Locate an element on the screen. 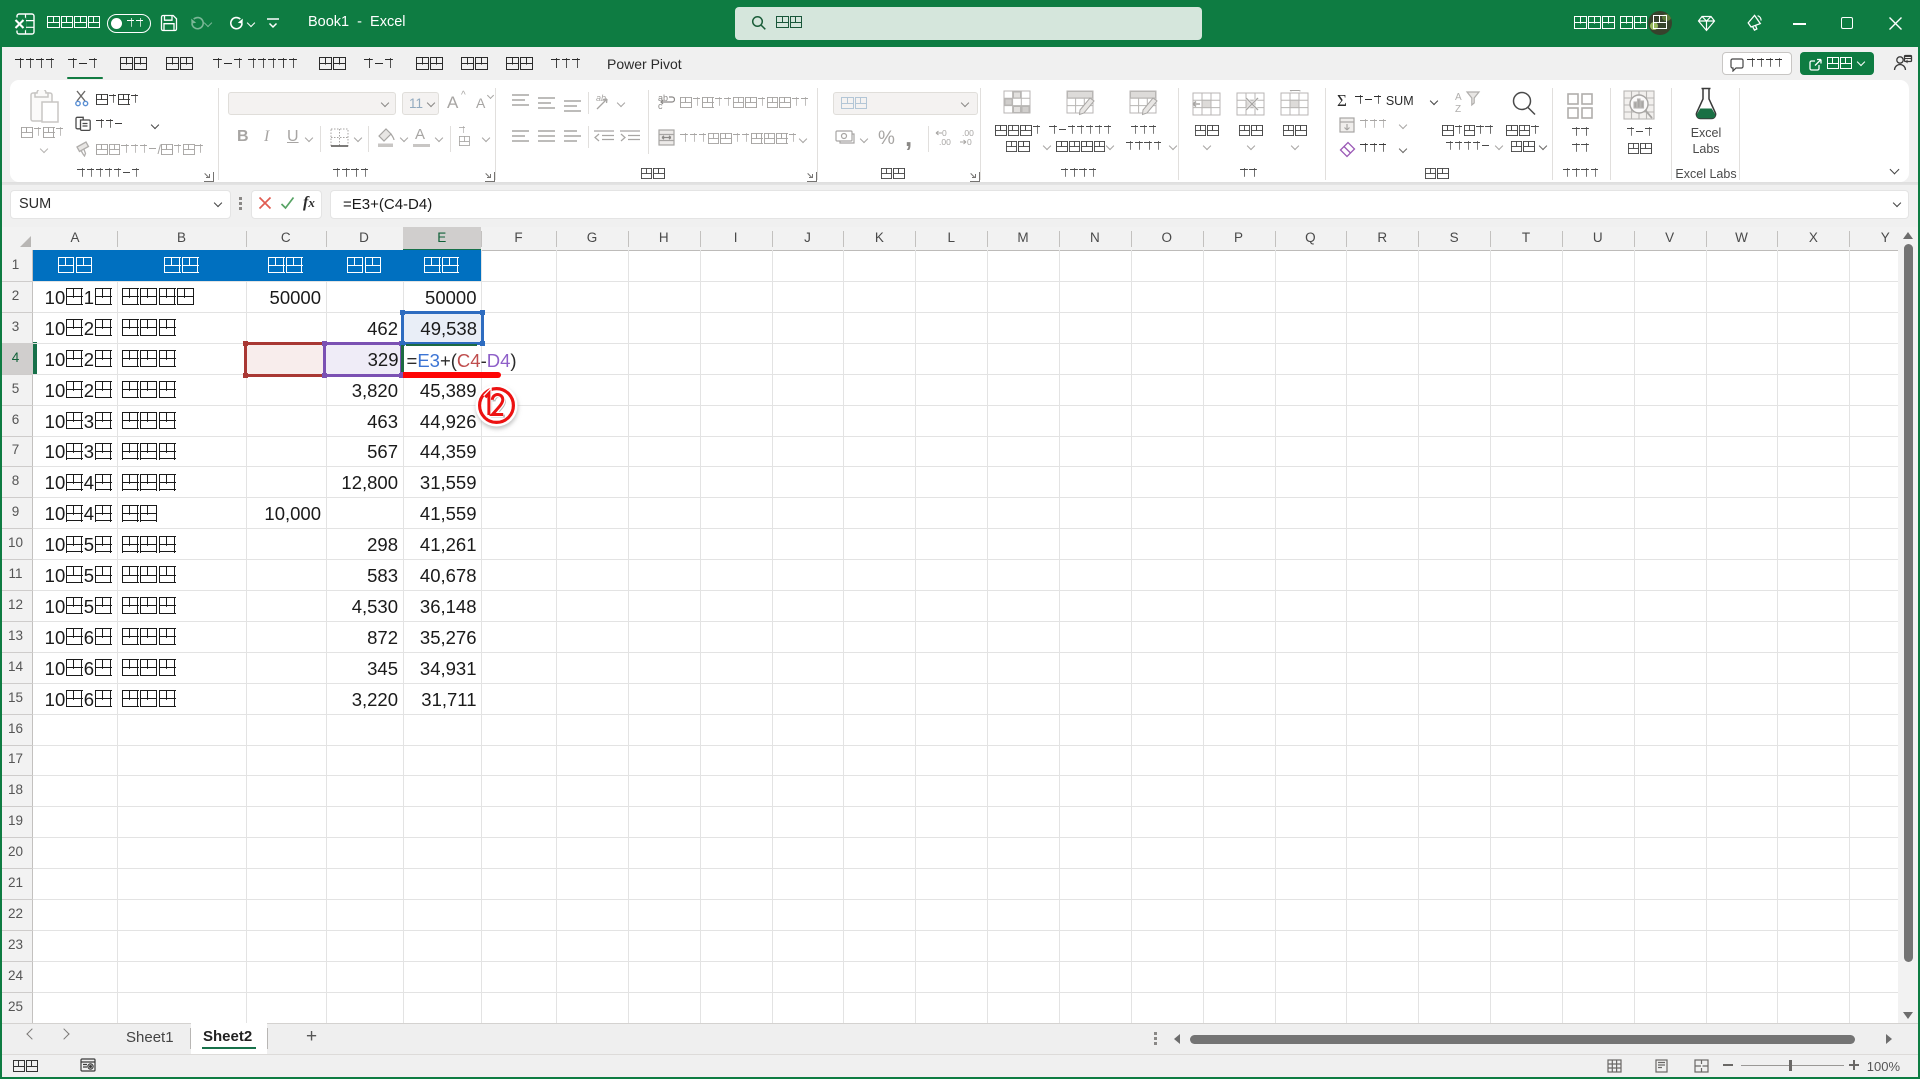 This screenshot has height=1079, width=1920. svg-text: c is located at coordinates (660, 105).